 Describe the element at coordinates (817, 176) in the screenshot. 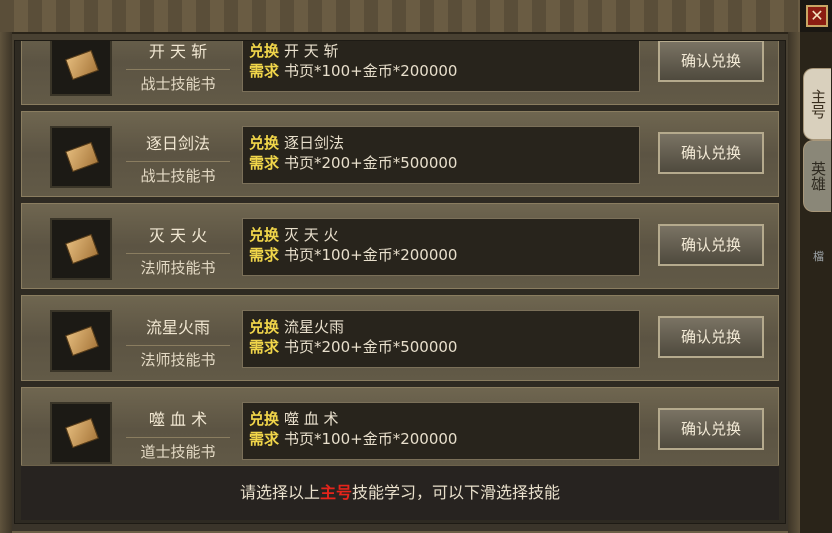

I see `tab-hero: 英雄` at that location.